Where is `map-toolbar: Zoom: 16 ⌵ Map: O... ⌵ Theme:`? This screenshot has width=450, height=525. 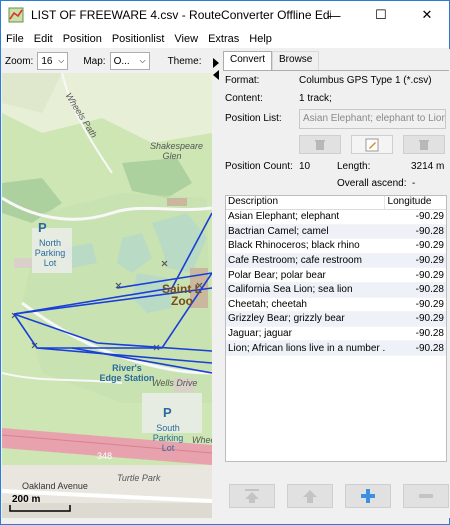 map-toolbar: Zoom: 16 ⌵ Map: O... ⌵ Theme: is located at coordinates (111, 61).